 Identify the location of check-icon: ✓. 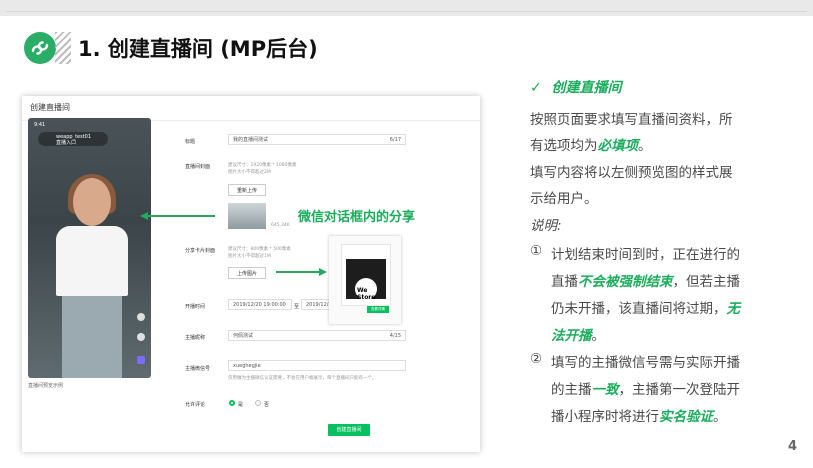
(536, 88).